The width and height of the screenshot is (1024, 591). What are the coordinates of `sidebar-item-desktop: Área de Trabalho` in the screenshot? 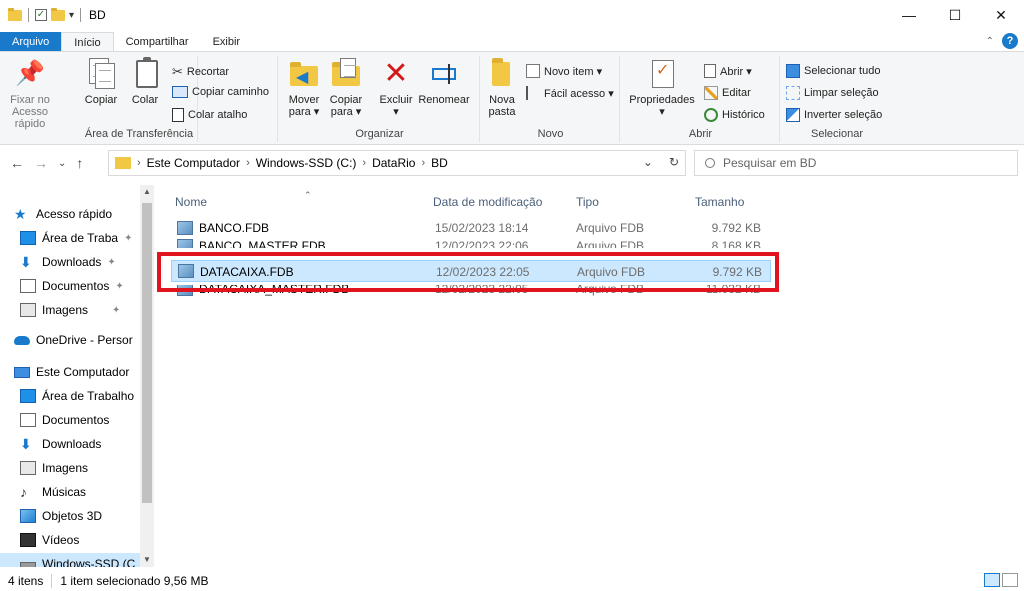 It's located at (87, 396).